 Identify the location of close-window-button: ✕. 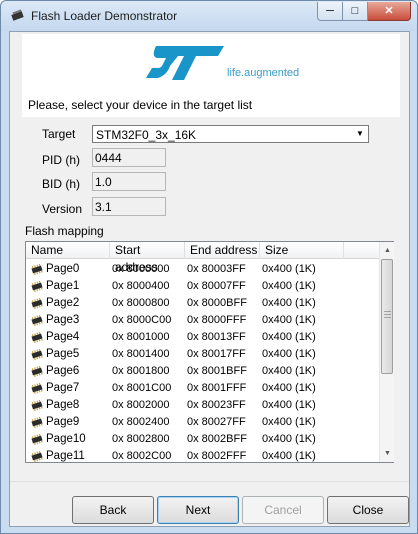
(389, 11).